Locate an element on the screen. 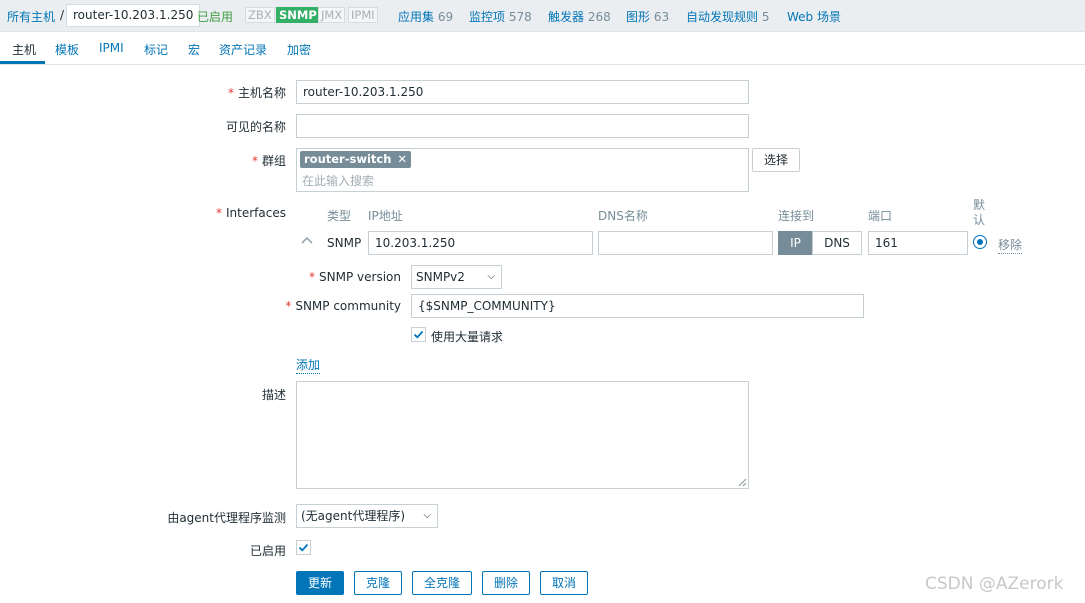  group-tag-router-switch: router-switch ✕ is located at coordinates (356, 159).